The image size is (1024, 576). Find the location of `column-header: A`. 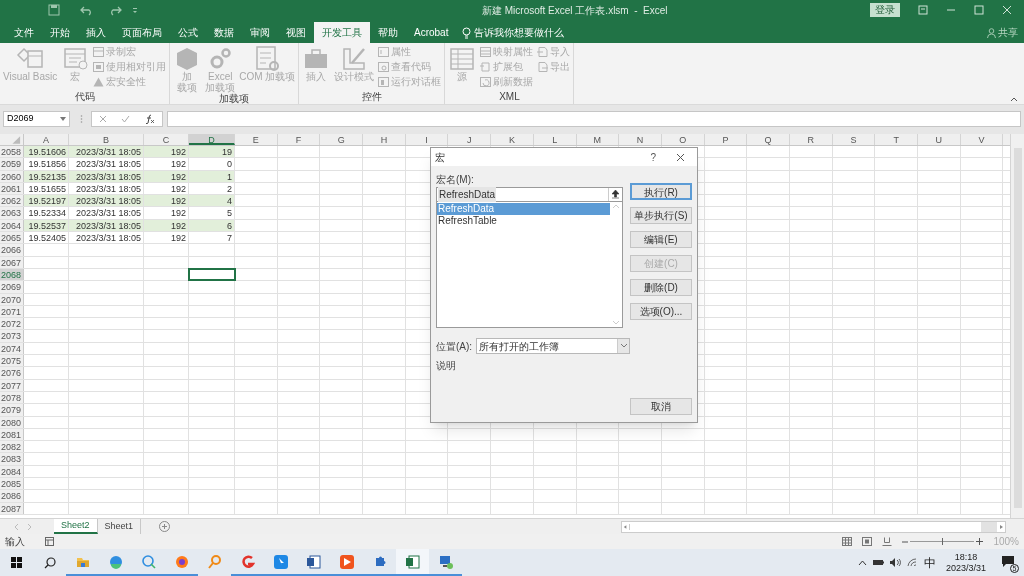

column-header: A is located at coordinates (46, 139).